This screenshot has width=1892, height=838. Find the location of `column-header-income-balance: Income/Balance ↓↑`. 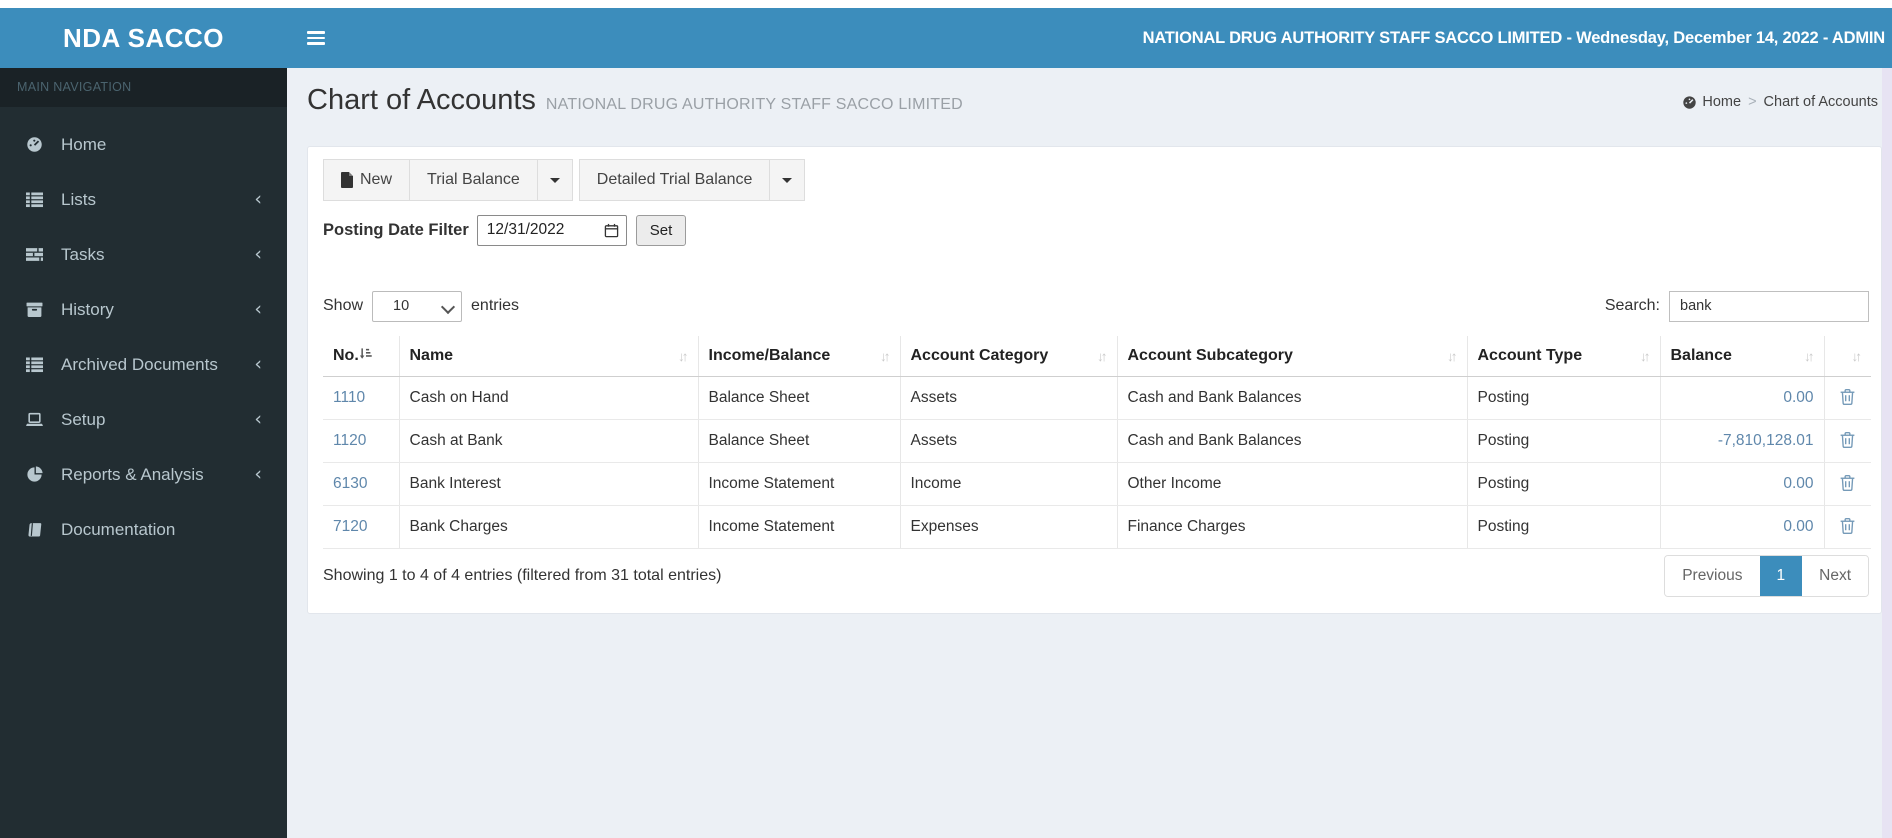

column-header-income-balance: Income/Balance ↓↑ is located at coordinates (798, 356).